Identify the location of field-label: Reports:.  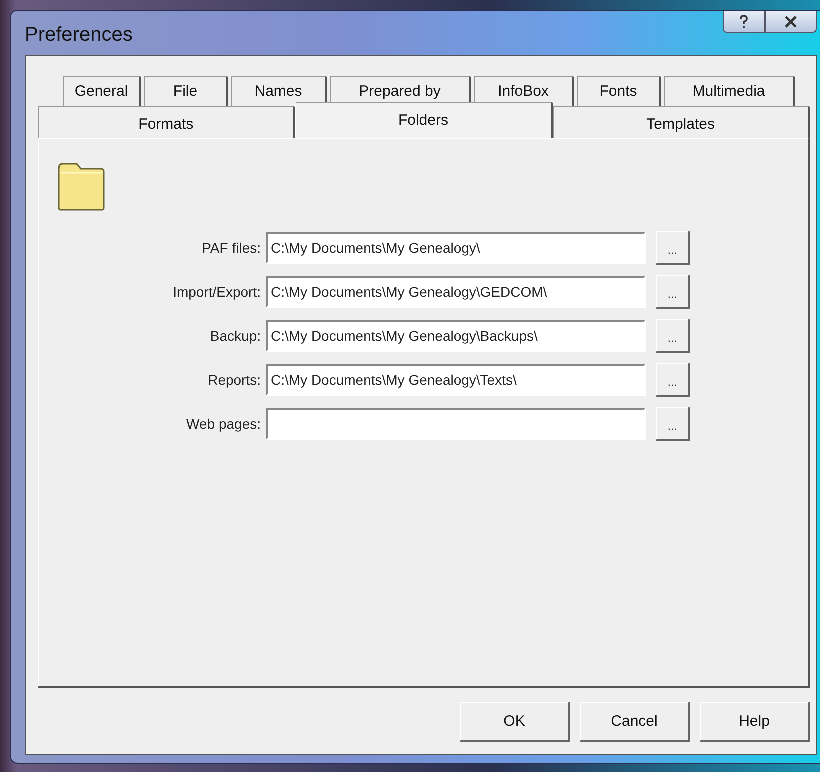
(234, 380).